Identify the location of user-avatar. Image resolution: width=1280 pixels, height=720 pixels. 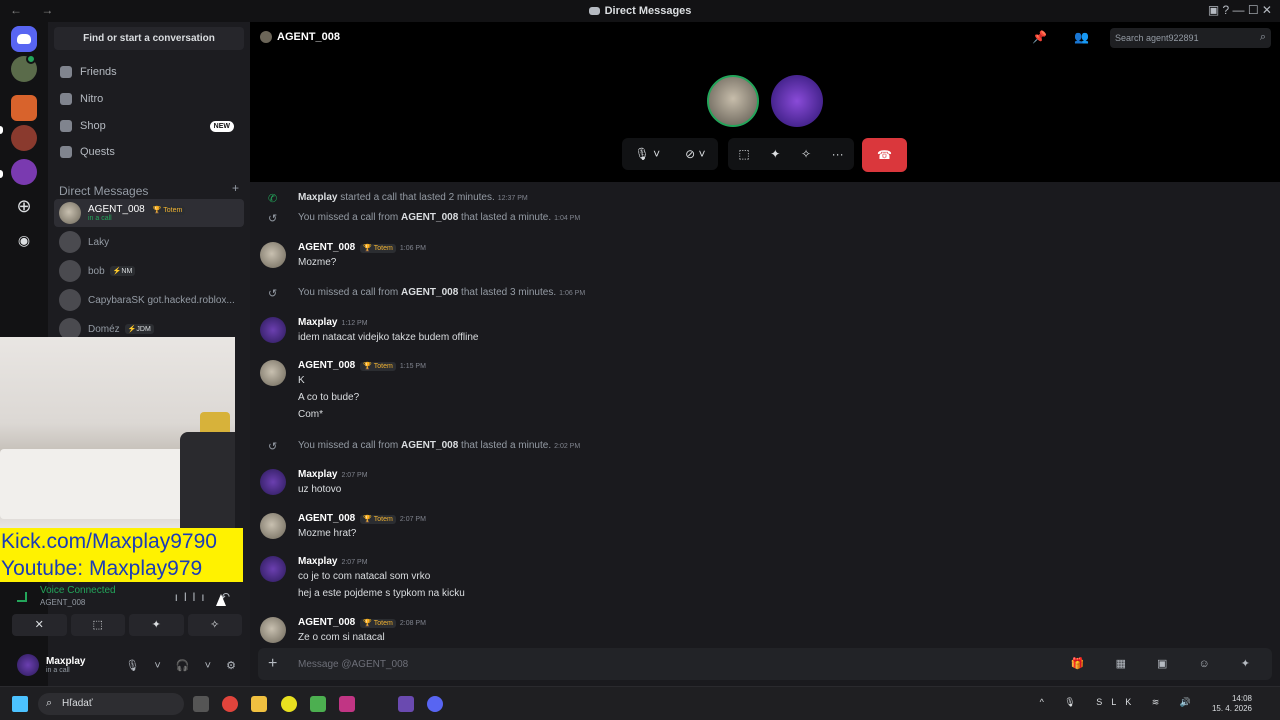
(28, 665).